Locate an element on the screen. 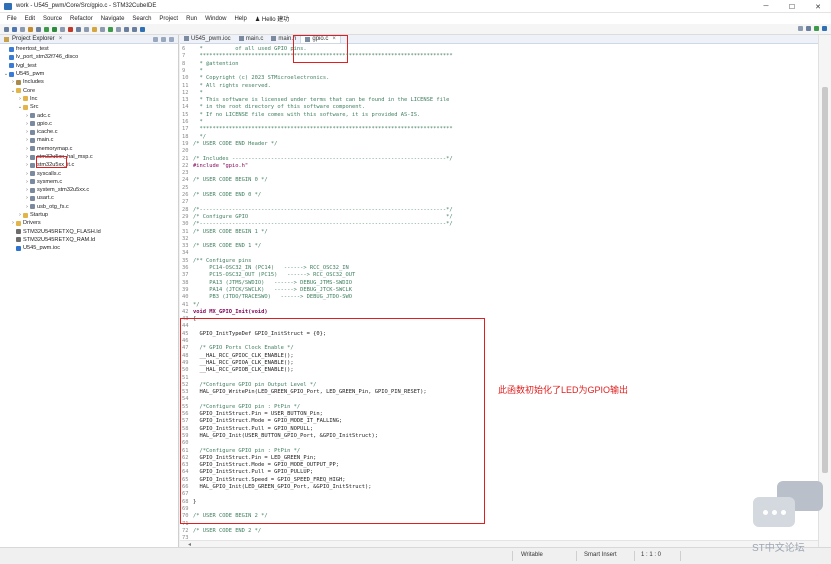  collapse-all-icon is located at coordinates (155, 39).